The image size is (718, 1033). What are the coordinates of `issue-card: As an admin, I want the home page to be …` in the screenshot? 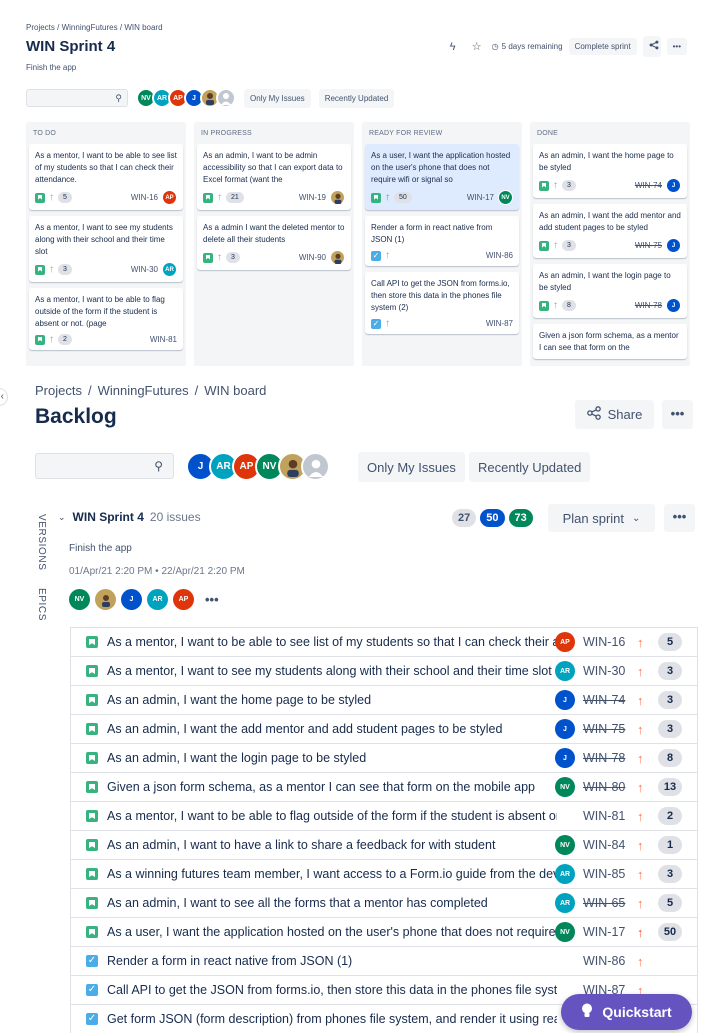 It's located at (610, 171).